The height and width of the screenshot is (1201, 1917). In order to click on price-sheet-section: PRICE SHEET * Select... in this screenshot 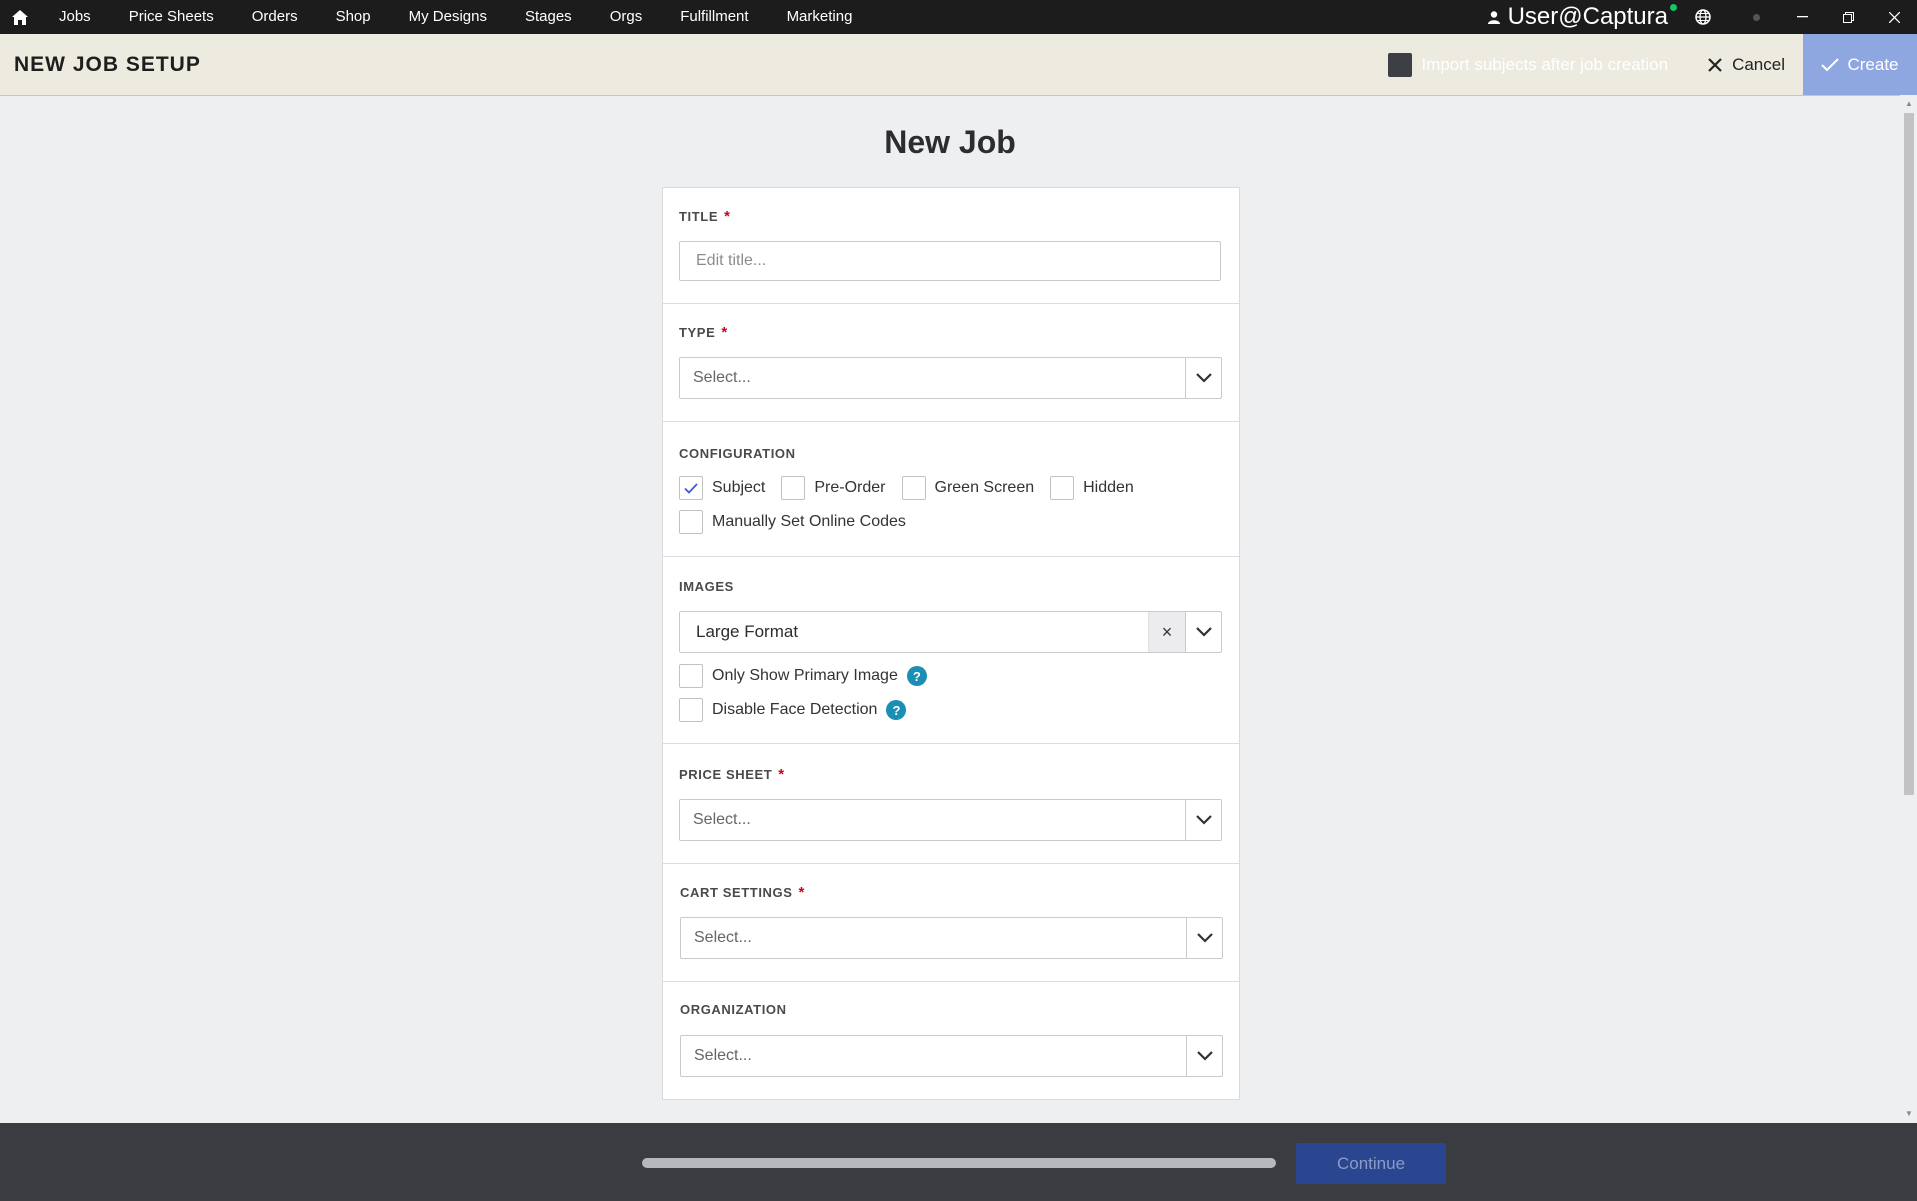, I will do `click(951, 804)`.